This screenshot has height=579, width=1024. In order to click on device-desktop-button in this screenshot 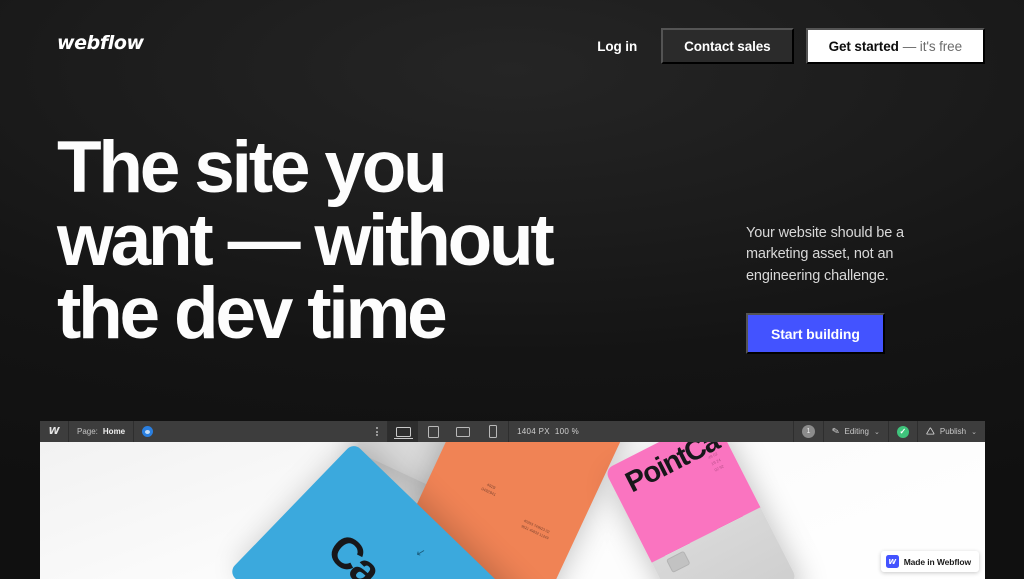, I will do `click(403, 431)`.